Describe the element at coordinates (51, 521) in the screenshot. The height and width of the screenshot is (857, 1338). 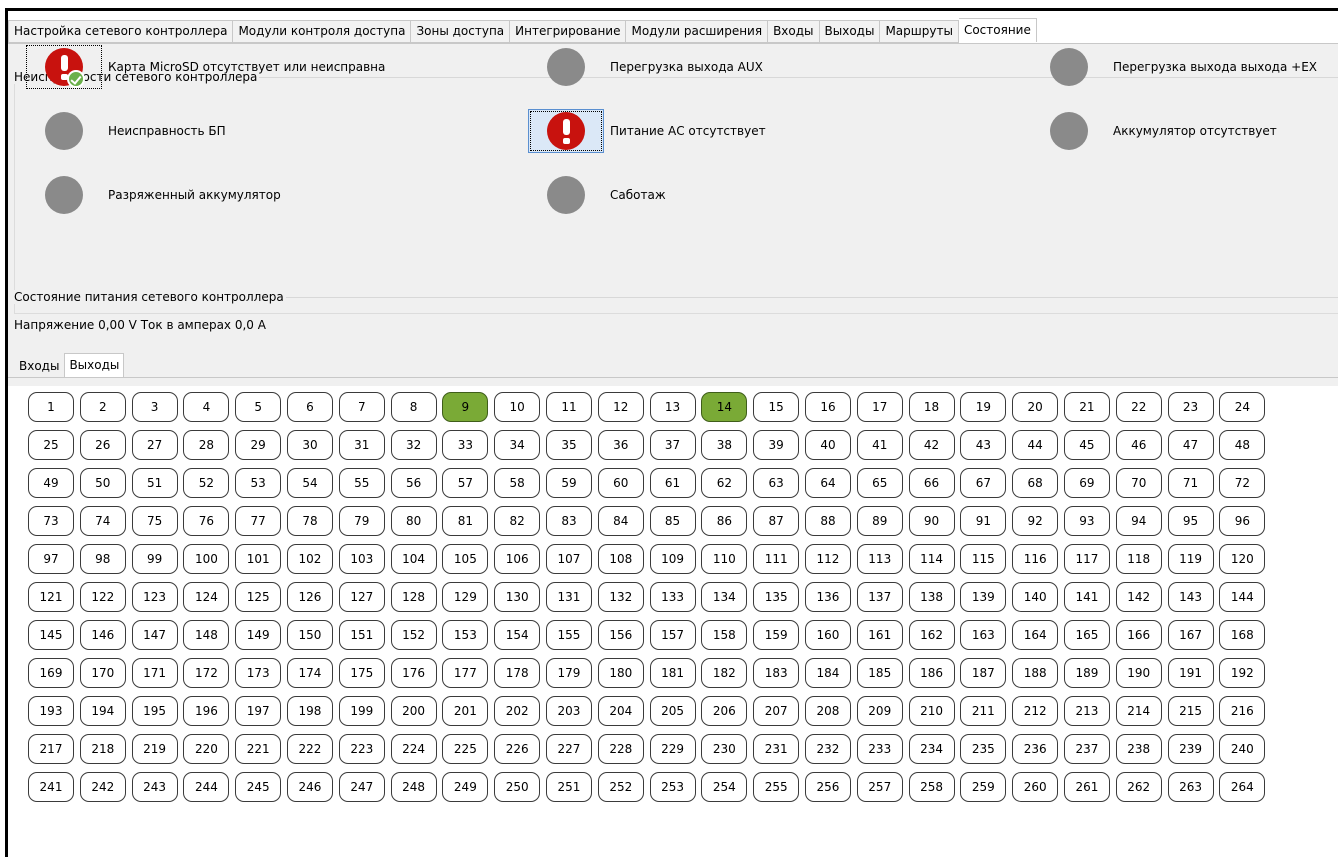
I see `output-button: 73` at that location.